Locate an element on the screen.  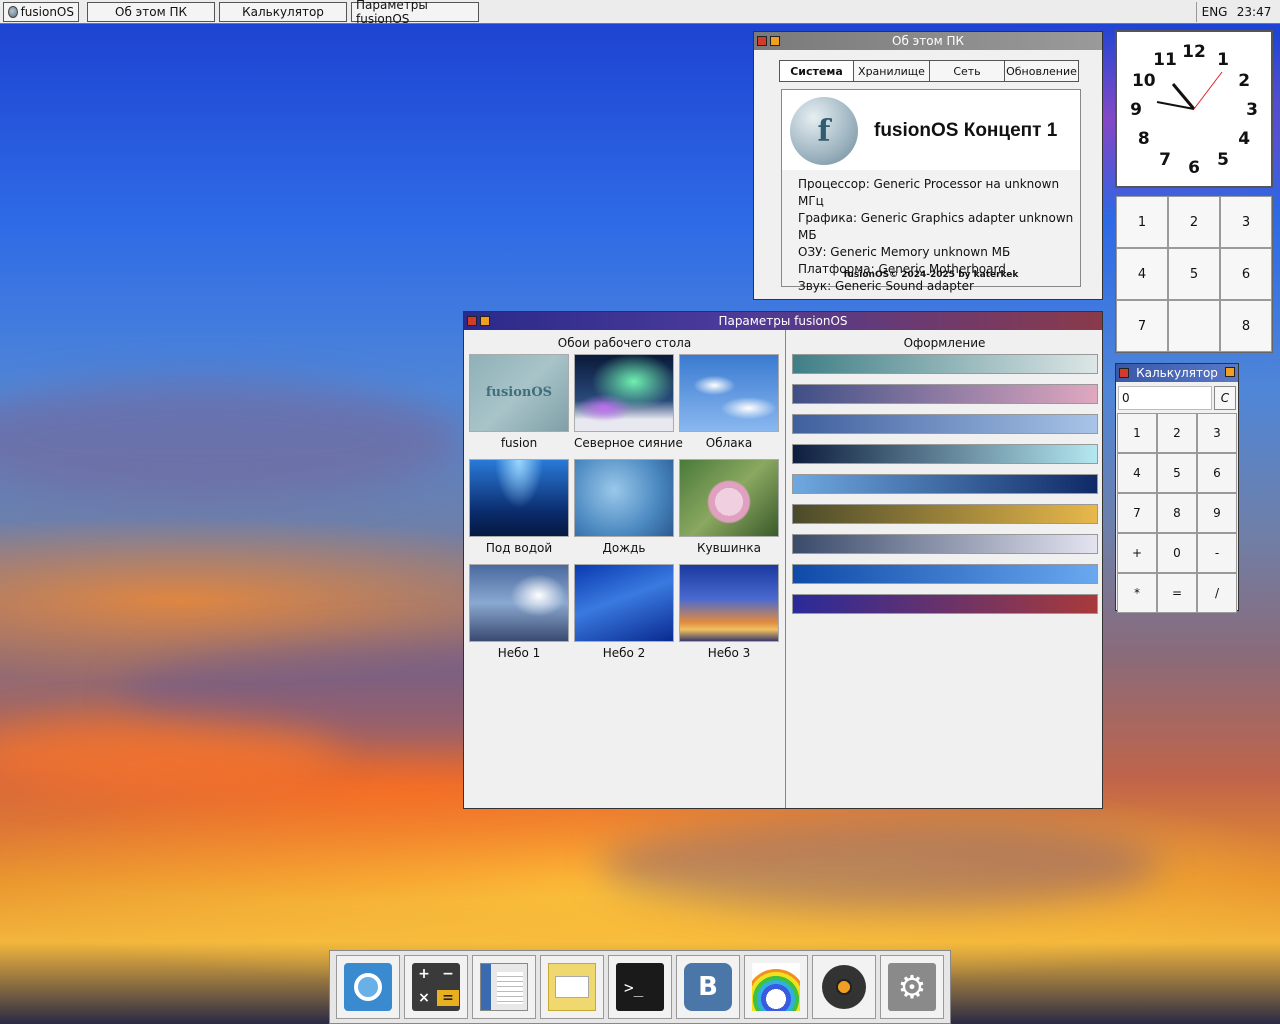
clock-number: 6 is located at coordinates (1194, 168).